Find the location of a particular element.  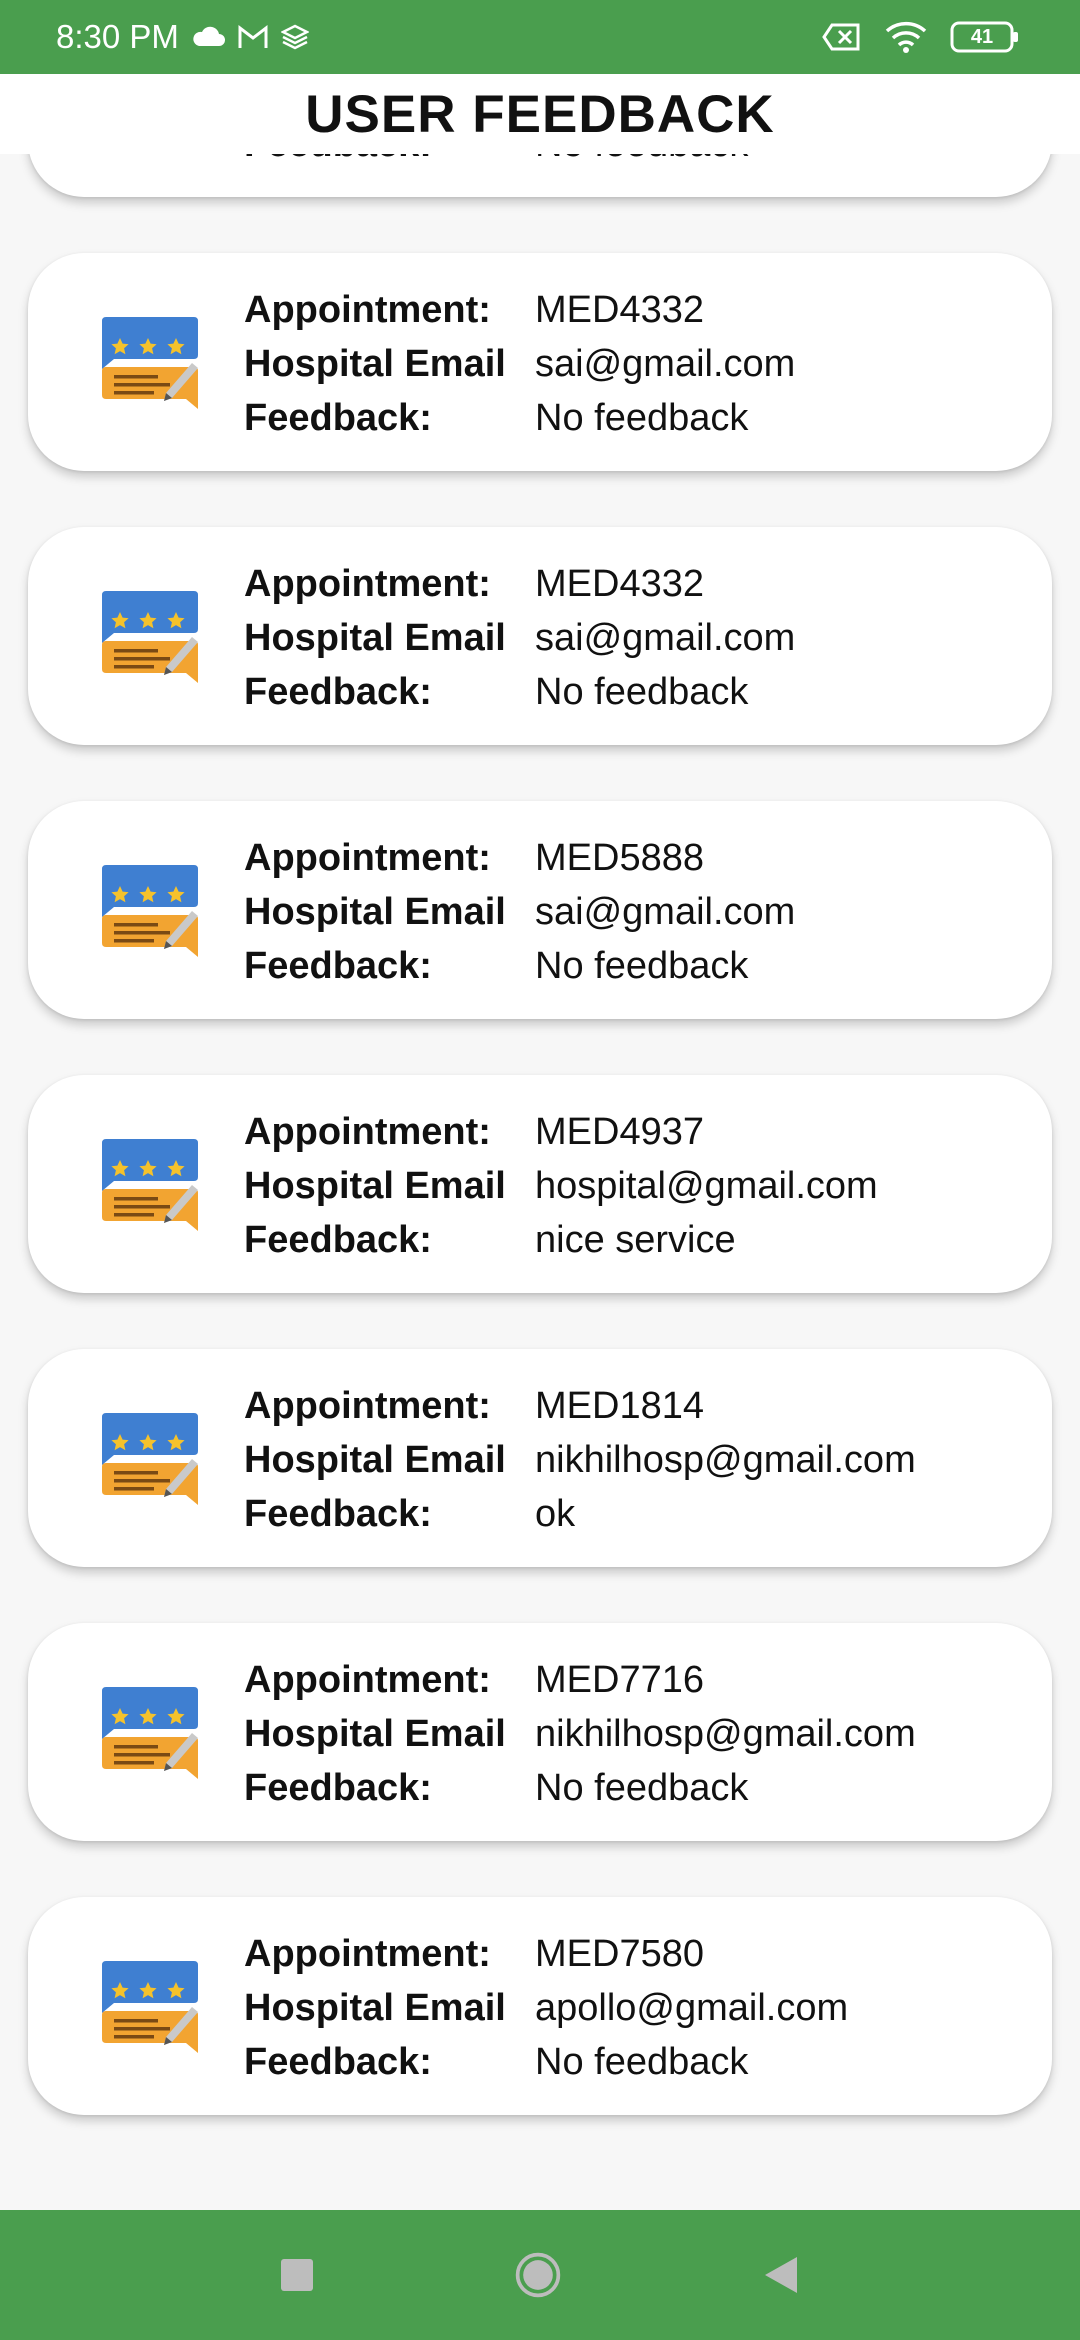

feedback-row: Feedback: ok is located at coordinates (409, 1514).